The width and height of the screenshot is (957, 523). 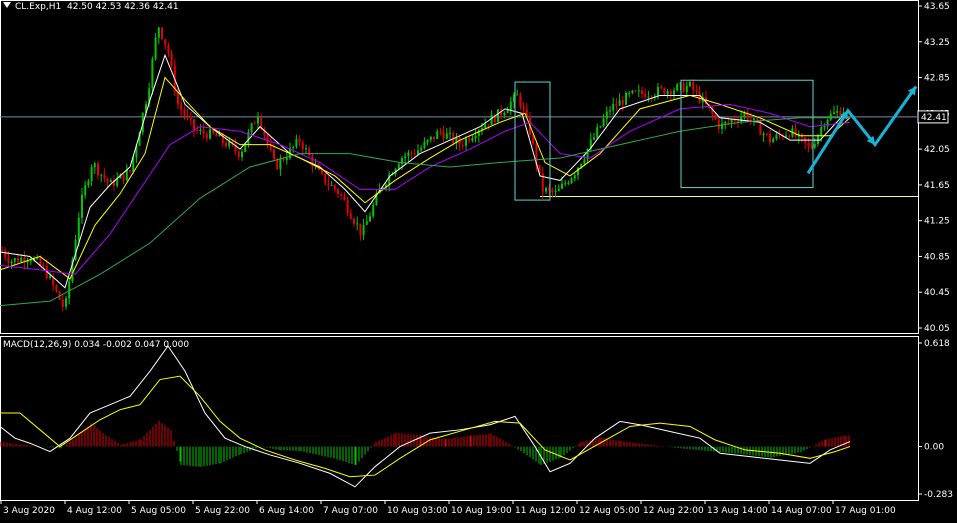 I want to click on time-axis-label: 12 Aug 05:00, so click(x=609, y=511).